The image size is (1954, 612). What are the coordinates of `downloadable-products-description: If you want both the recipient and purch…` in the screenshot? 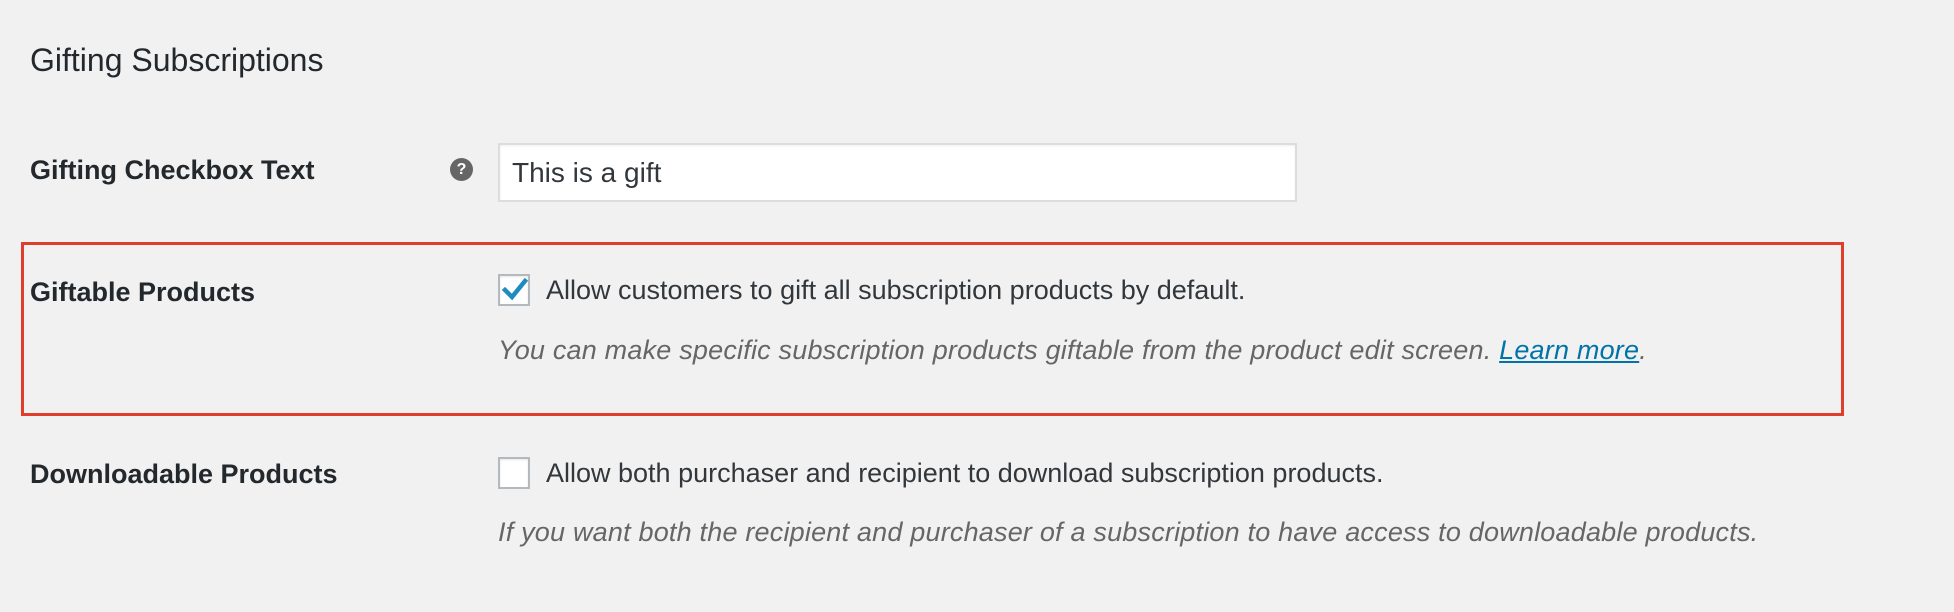 It's located at (1128, 532).